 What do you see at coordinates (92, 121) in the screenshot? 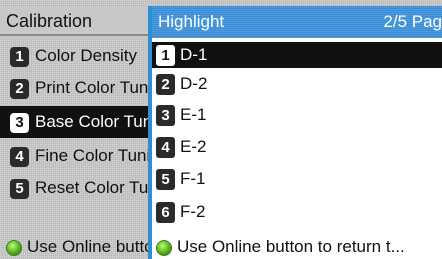
I see `item-label: Base Color Tuning` at bounding box center [92, 121].